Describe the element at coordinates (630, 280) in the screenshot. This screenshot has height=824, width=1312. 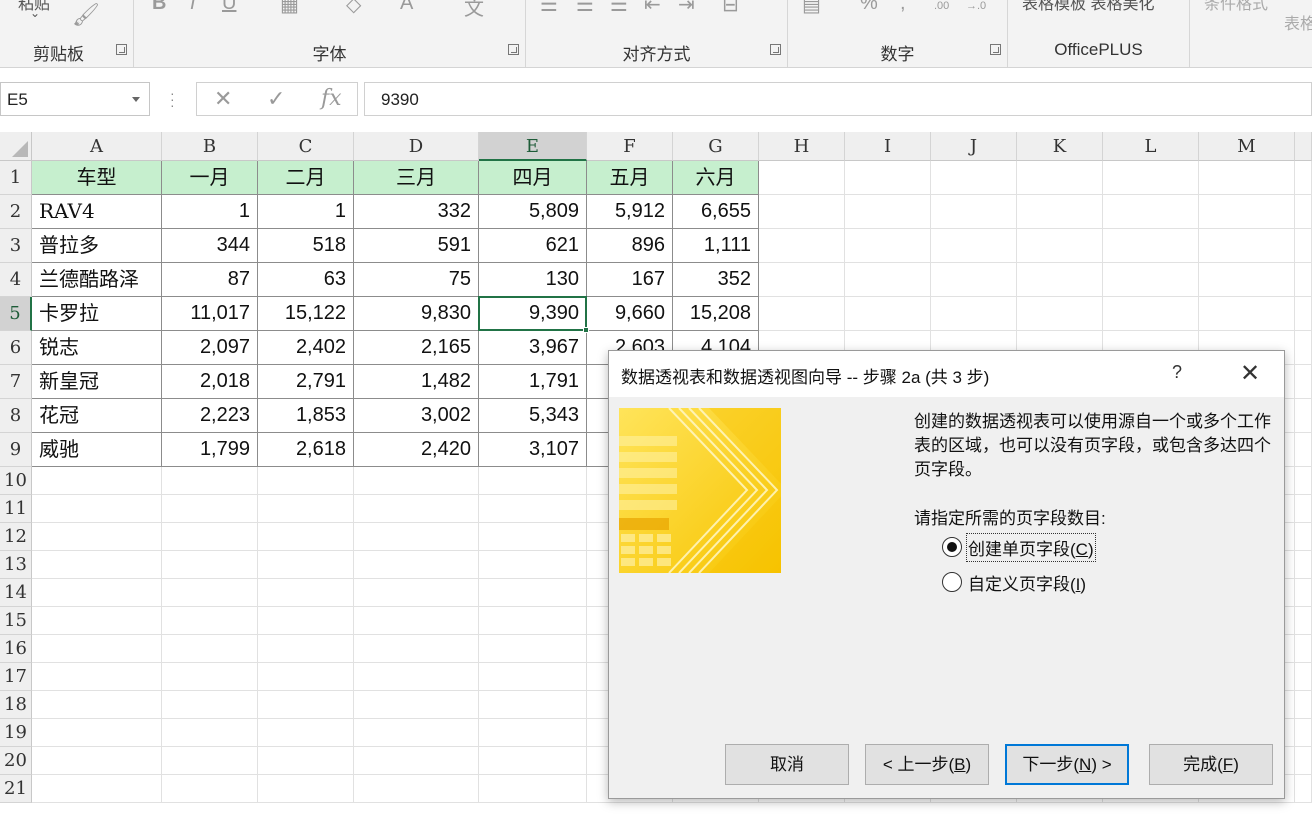
I see `sales-value-cell: 167` at that location.